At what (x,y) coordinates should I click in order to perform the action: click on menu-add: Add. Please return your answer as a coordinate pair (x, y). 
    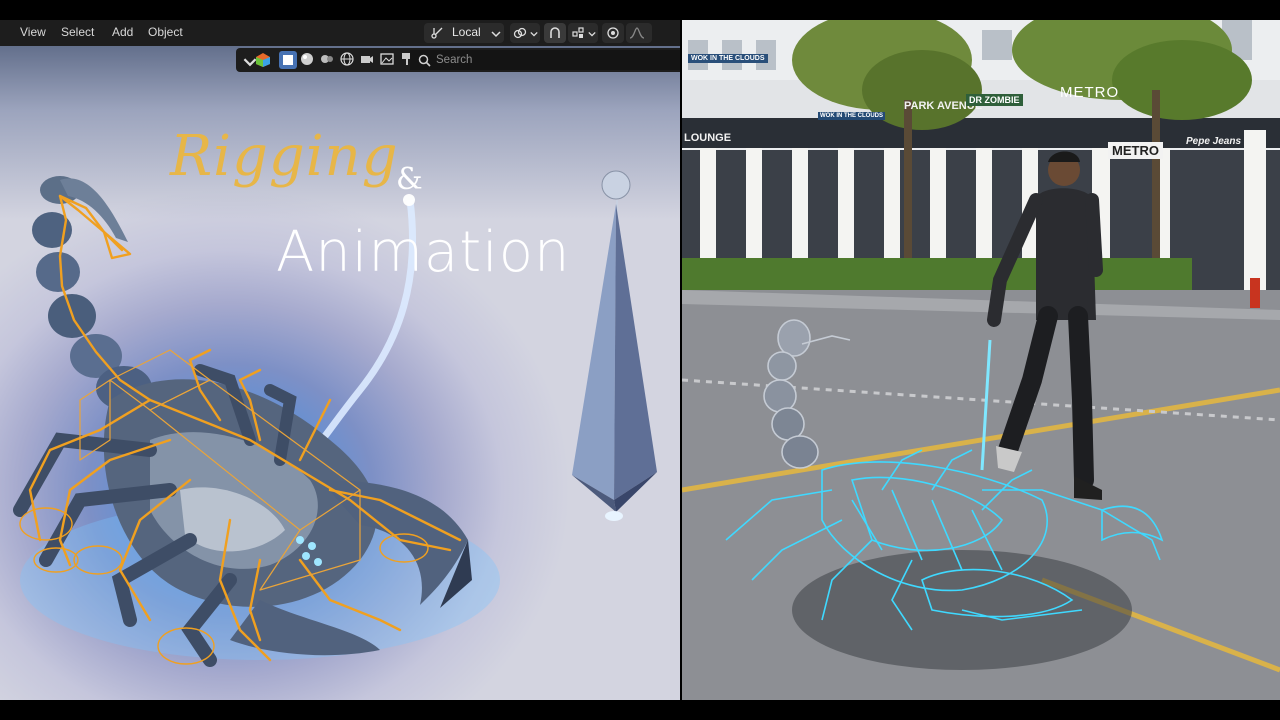
    Looking at the image, I should click on (122, 32).